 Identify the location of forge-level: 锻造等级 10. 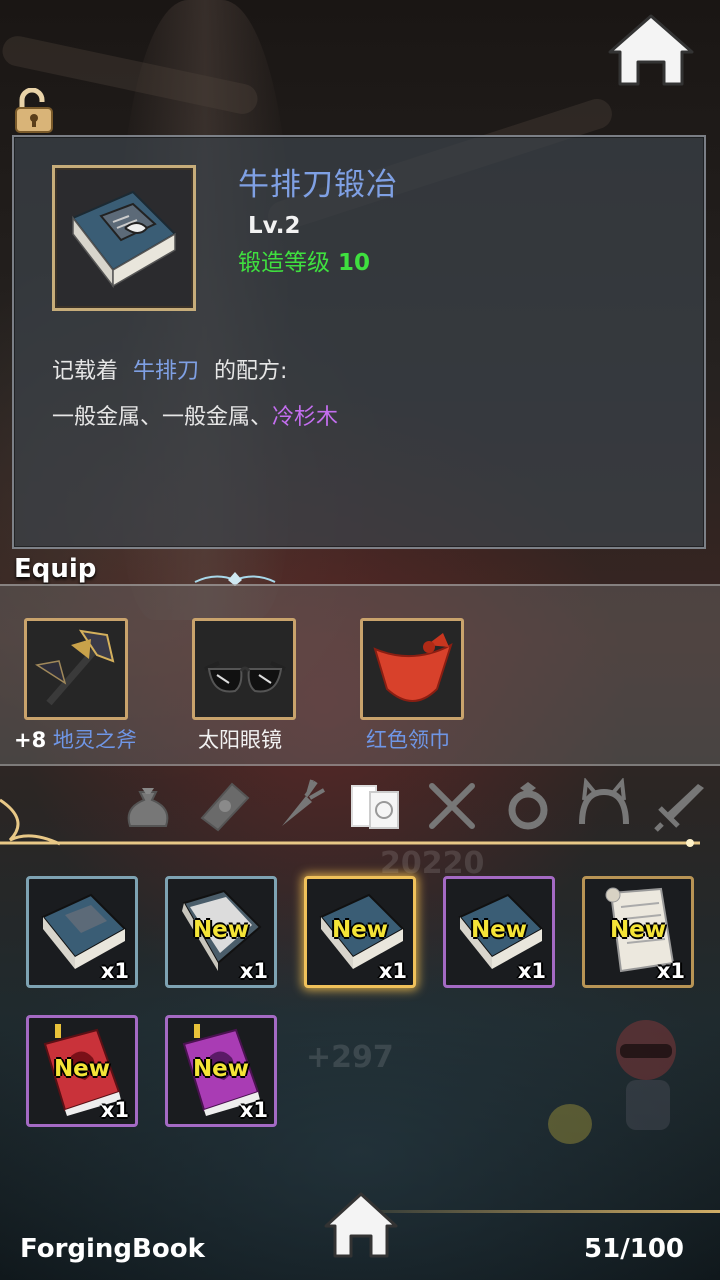
(304, 260).